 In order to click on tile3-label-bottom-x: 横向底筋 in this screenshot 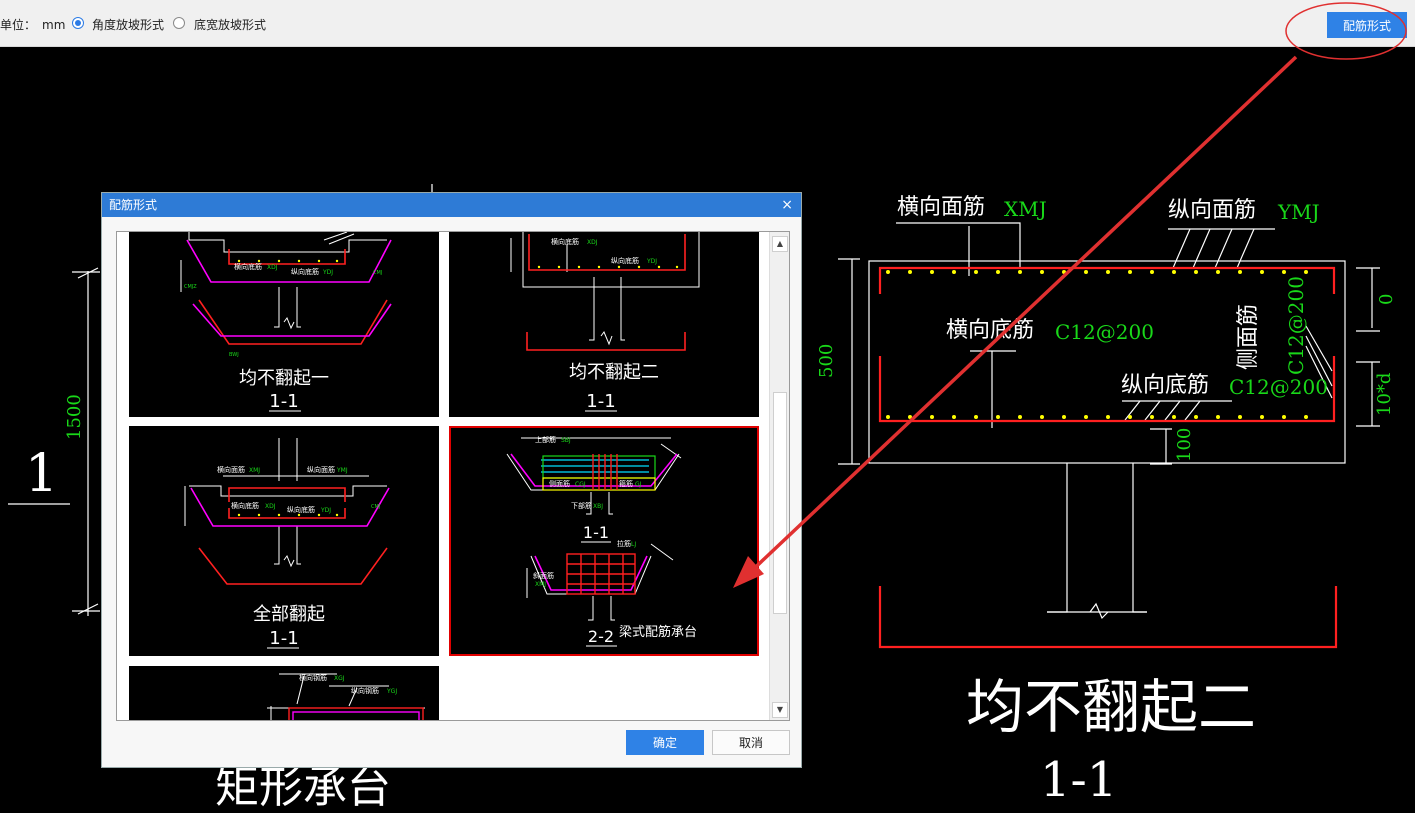, I will do `click(245, 505)`.